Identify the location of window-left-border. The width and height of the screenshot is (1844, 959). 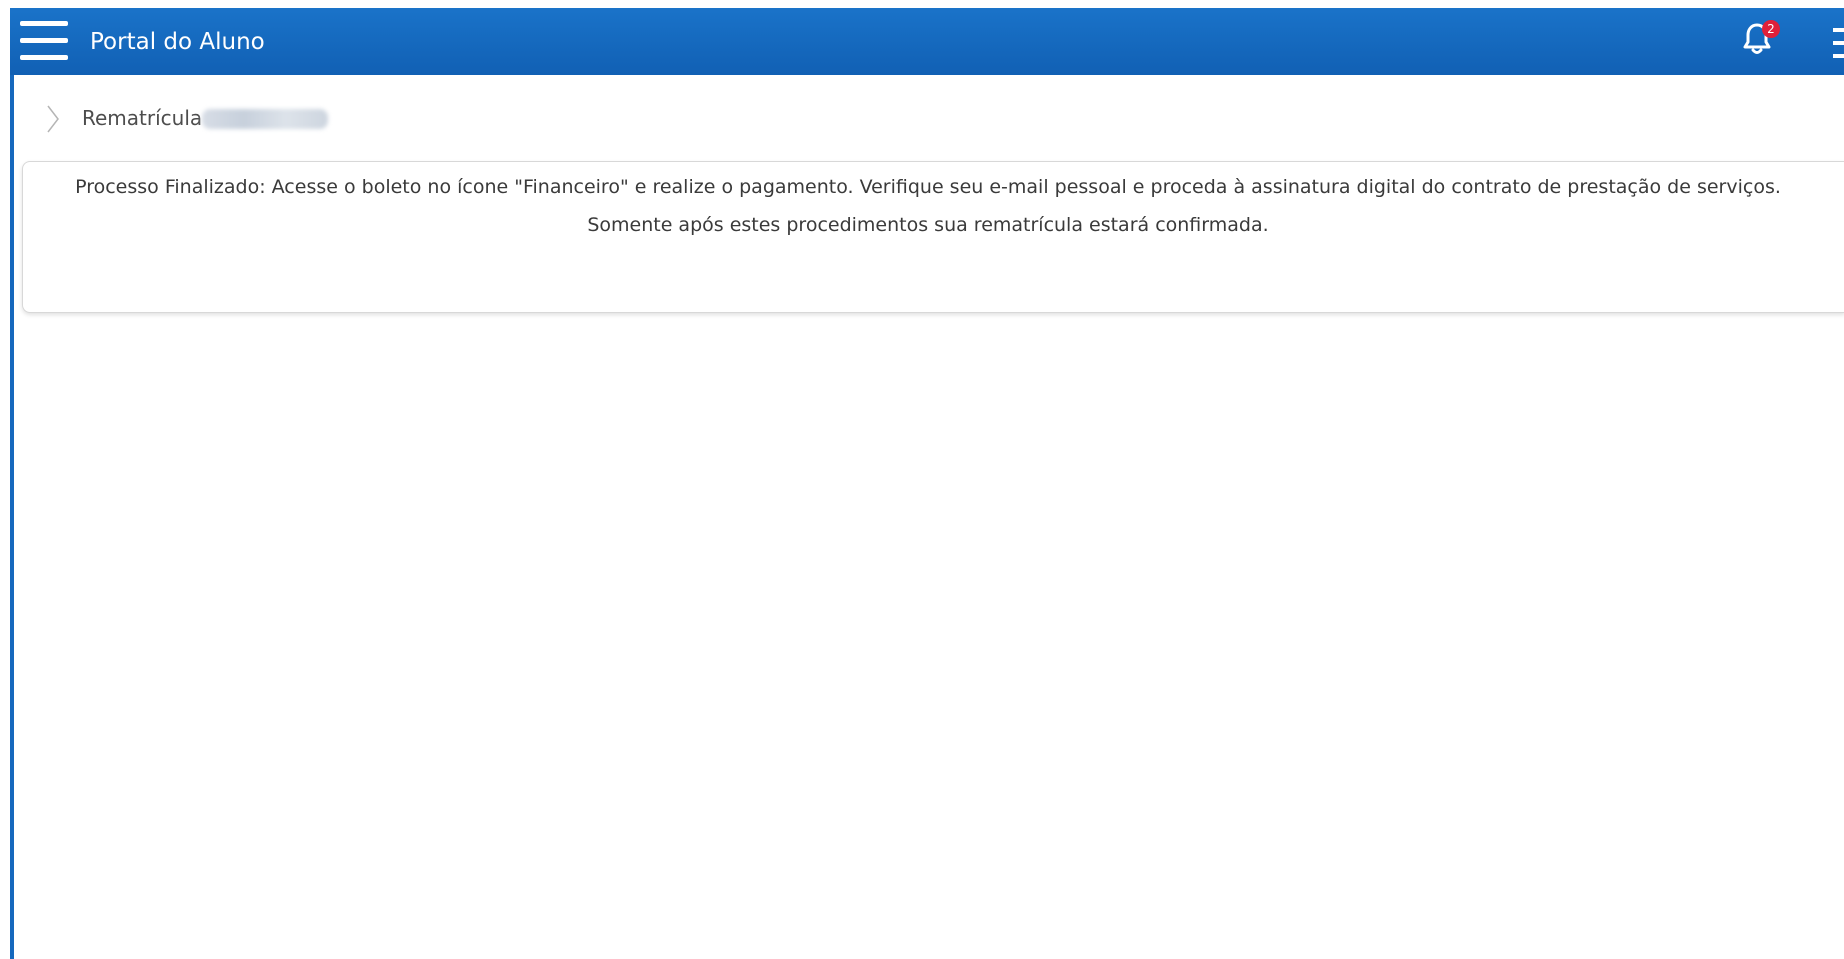
(12, 483).